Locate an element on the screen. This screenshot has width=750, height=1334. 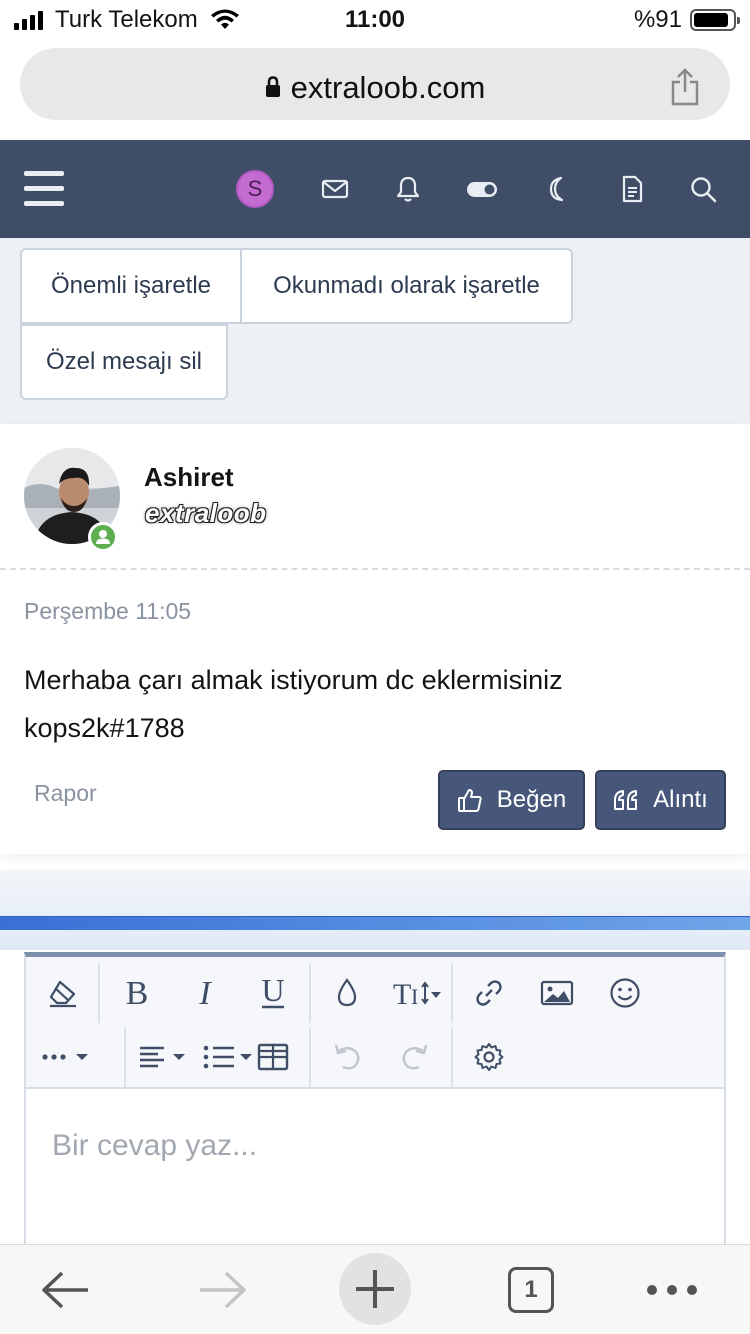
clear-format-icon is located at coordinates (63, 993).